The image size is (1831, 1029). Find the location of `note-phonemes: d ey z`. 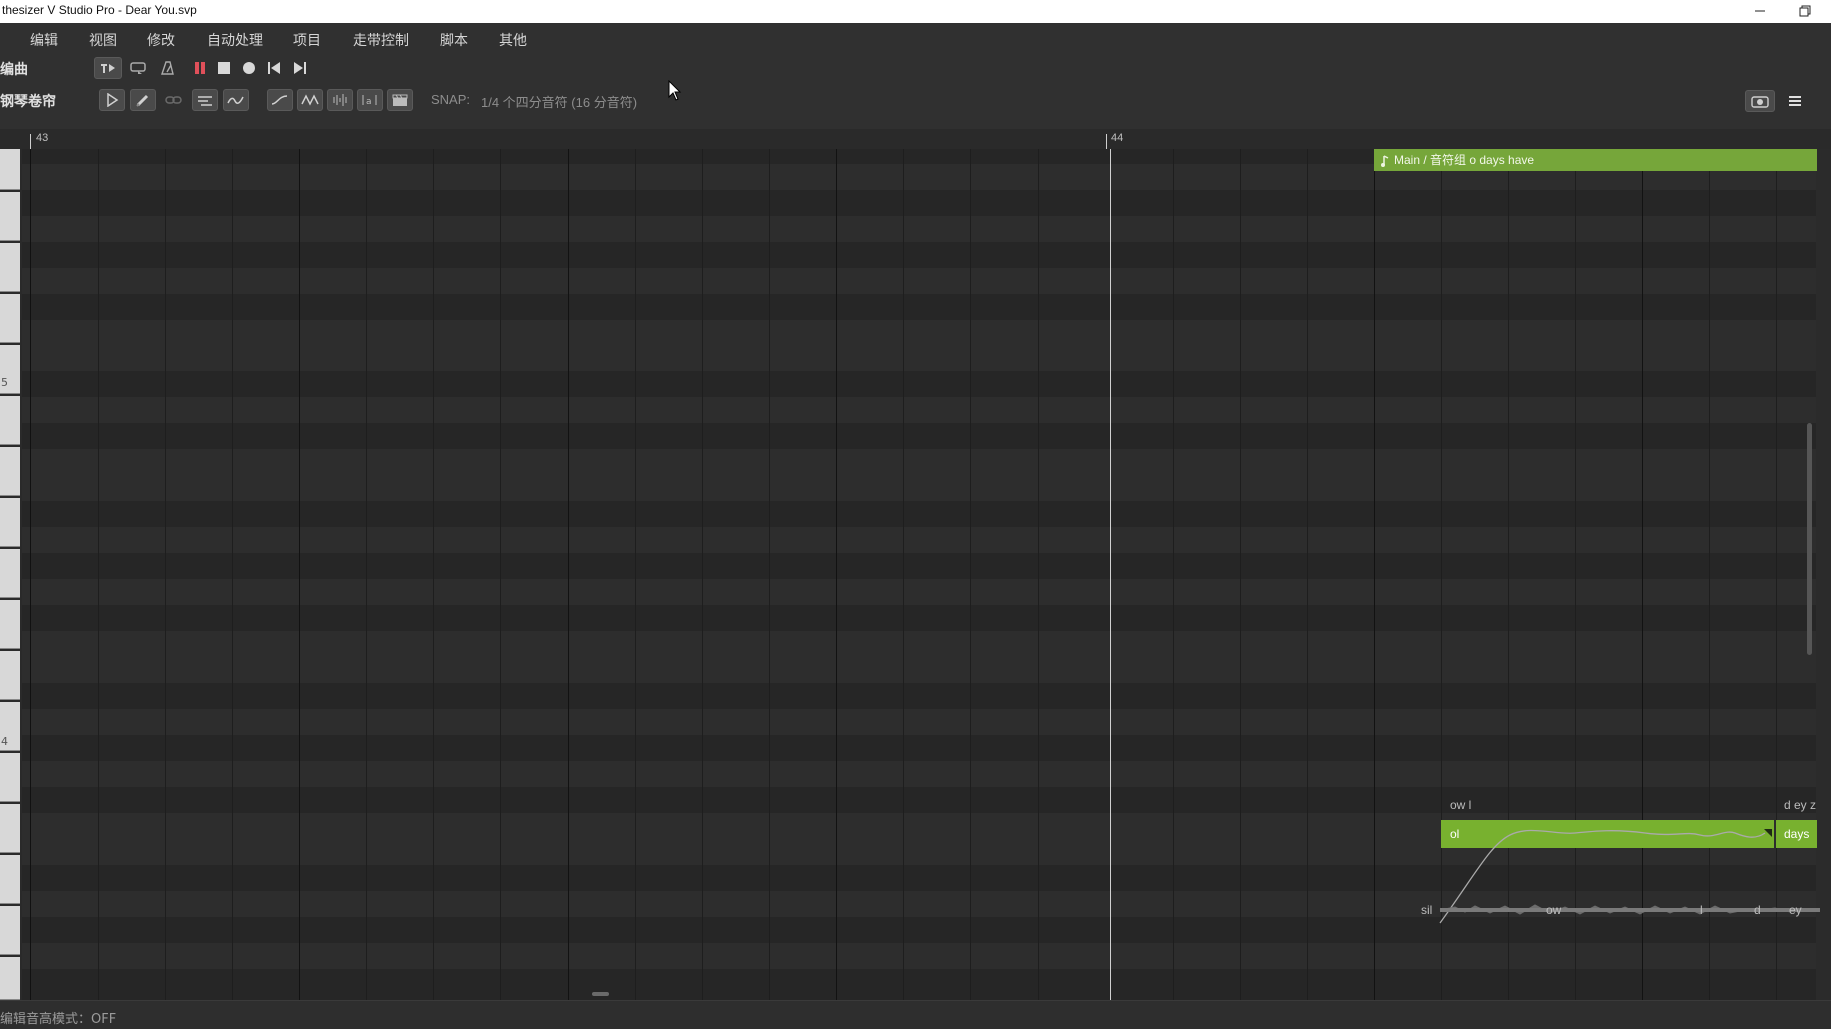

note-phonemes: d ey z is located at coordinates (1800, 805).